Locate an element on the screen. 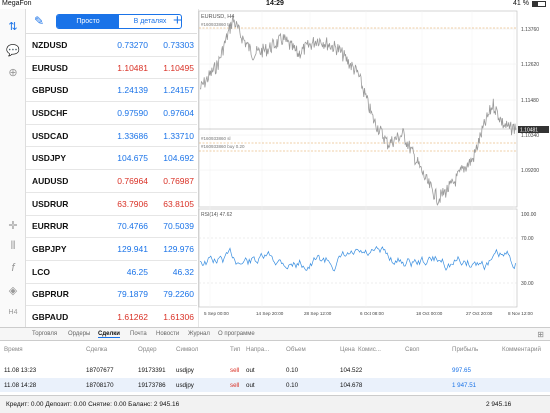 This screenshot has height=413, width=550. date-tick-label: 5 Sep 00:00 is located at coordinates (216, 313).